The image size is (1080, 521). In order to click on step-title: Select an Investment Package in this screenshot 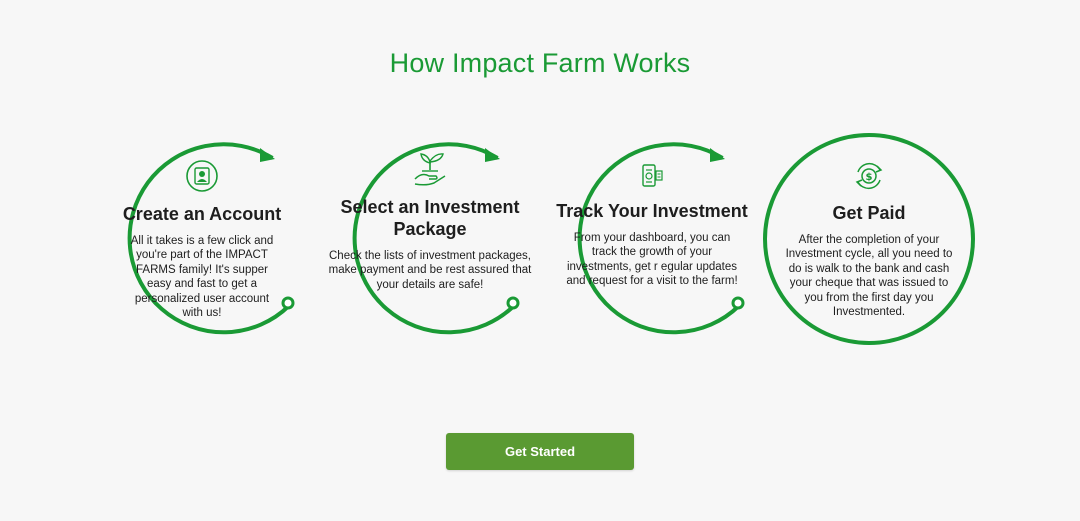, I will do `click(430, 218)`.